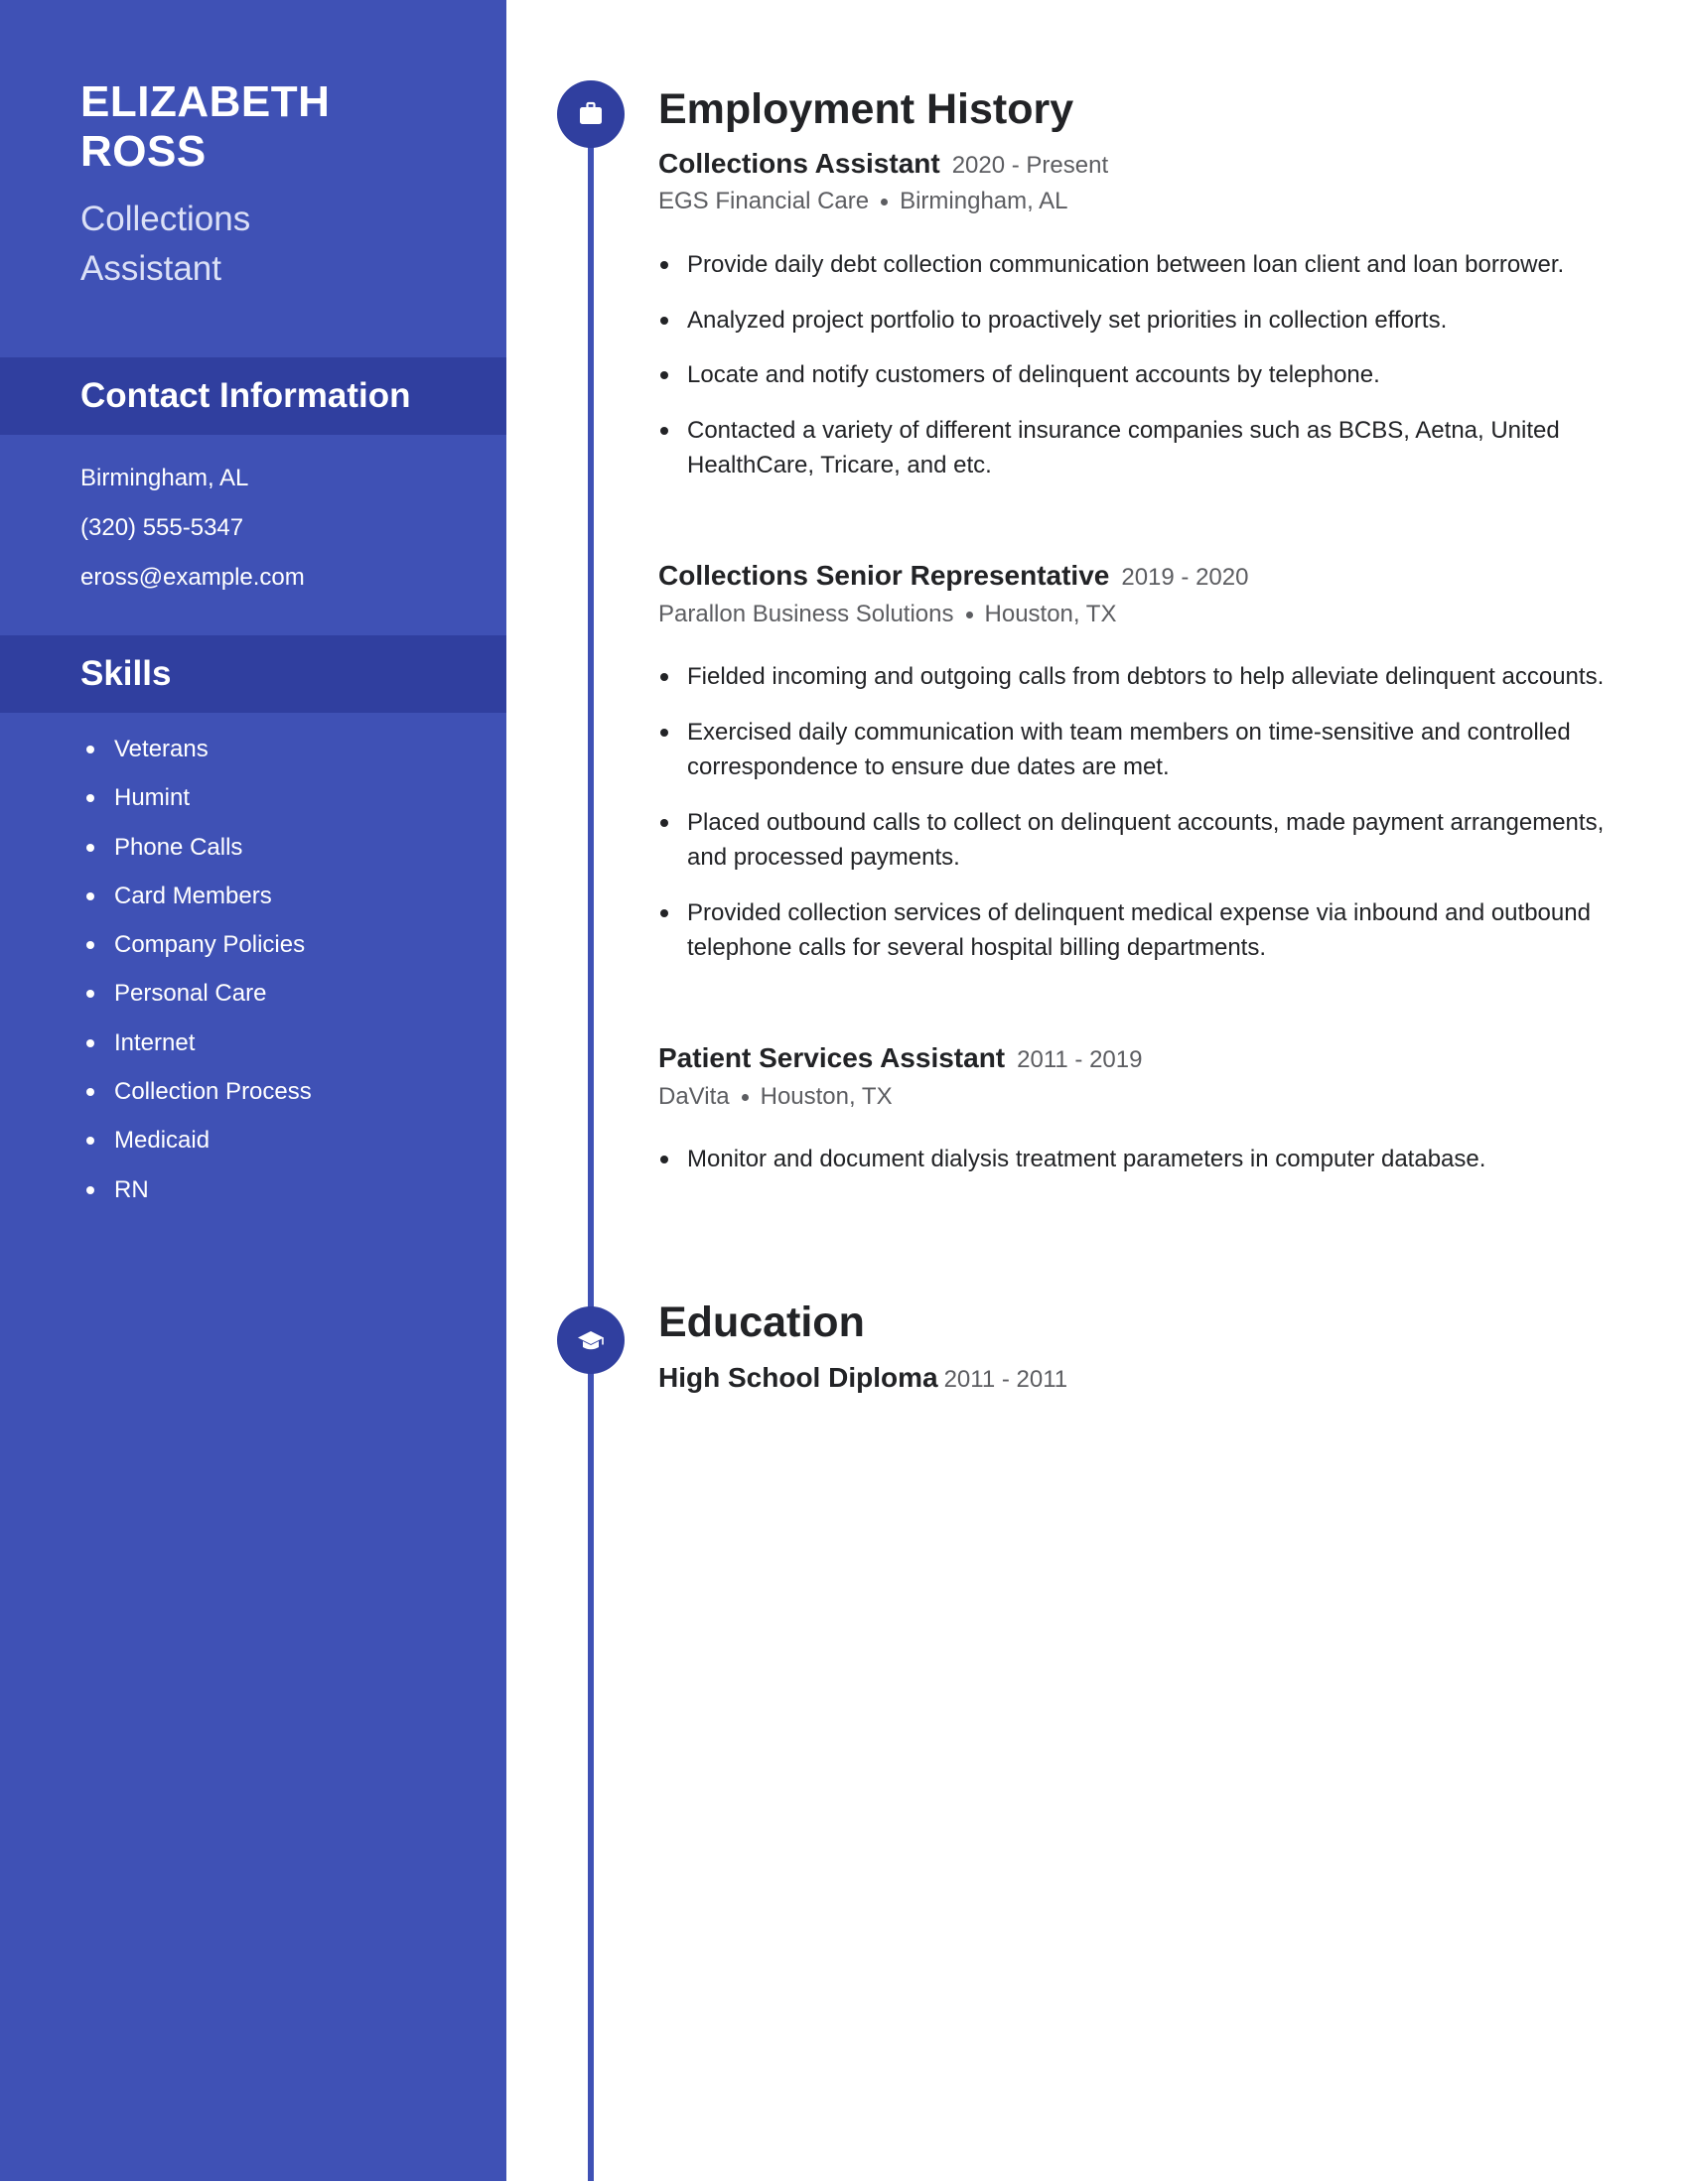 The image size is (1688, 2184). I want to click on education-degree: High School Diploma, so click(798, 1377).